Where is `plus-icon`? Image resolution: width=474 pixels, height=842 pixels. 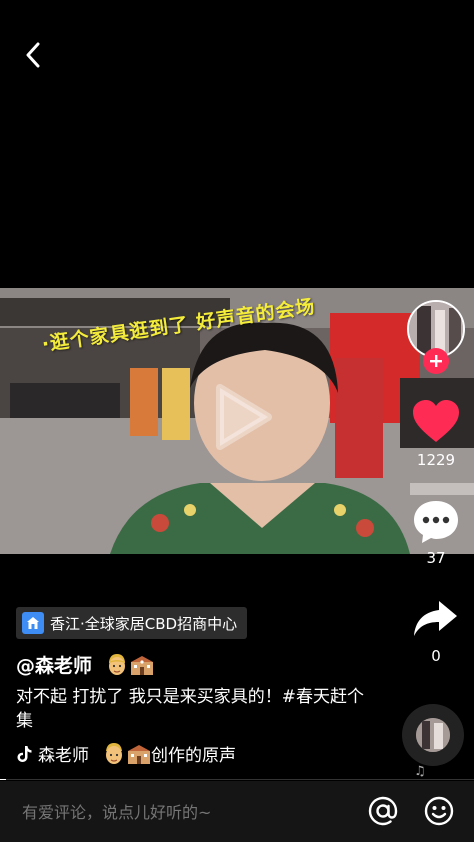
plus-icon is located at coordinates (436, 361).